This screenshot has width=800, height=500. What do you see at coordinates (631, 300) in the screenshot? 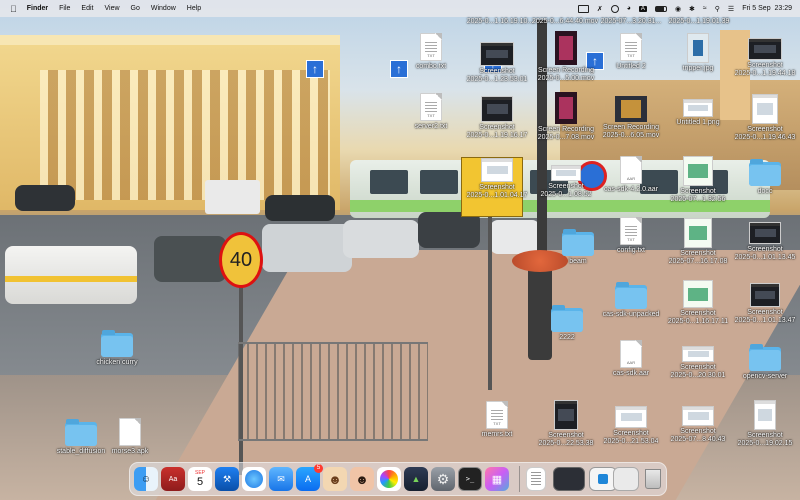
I see `desktop-icon-cas-sdk-unpacked: cas-sdk-unpacked` at bounding box center [631, 300].